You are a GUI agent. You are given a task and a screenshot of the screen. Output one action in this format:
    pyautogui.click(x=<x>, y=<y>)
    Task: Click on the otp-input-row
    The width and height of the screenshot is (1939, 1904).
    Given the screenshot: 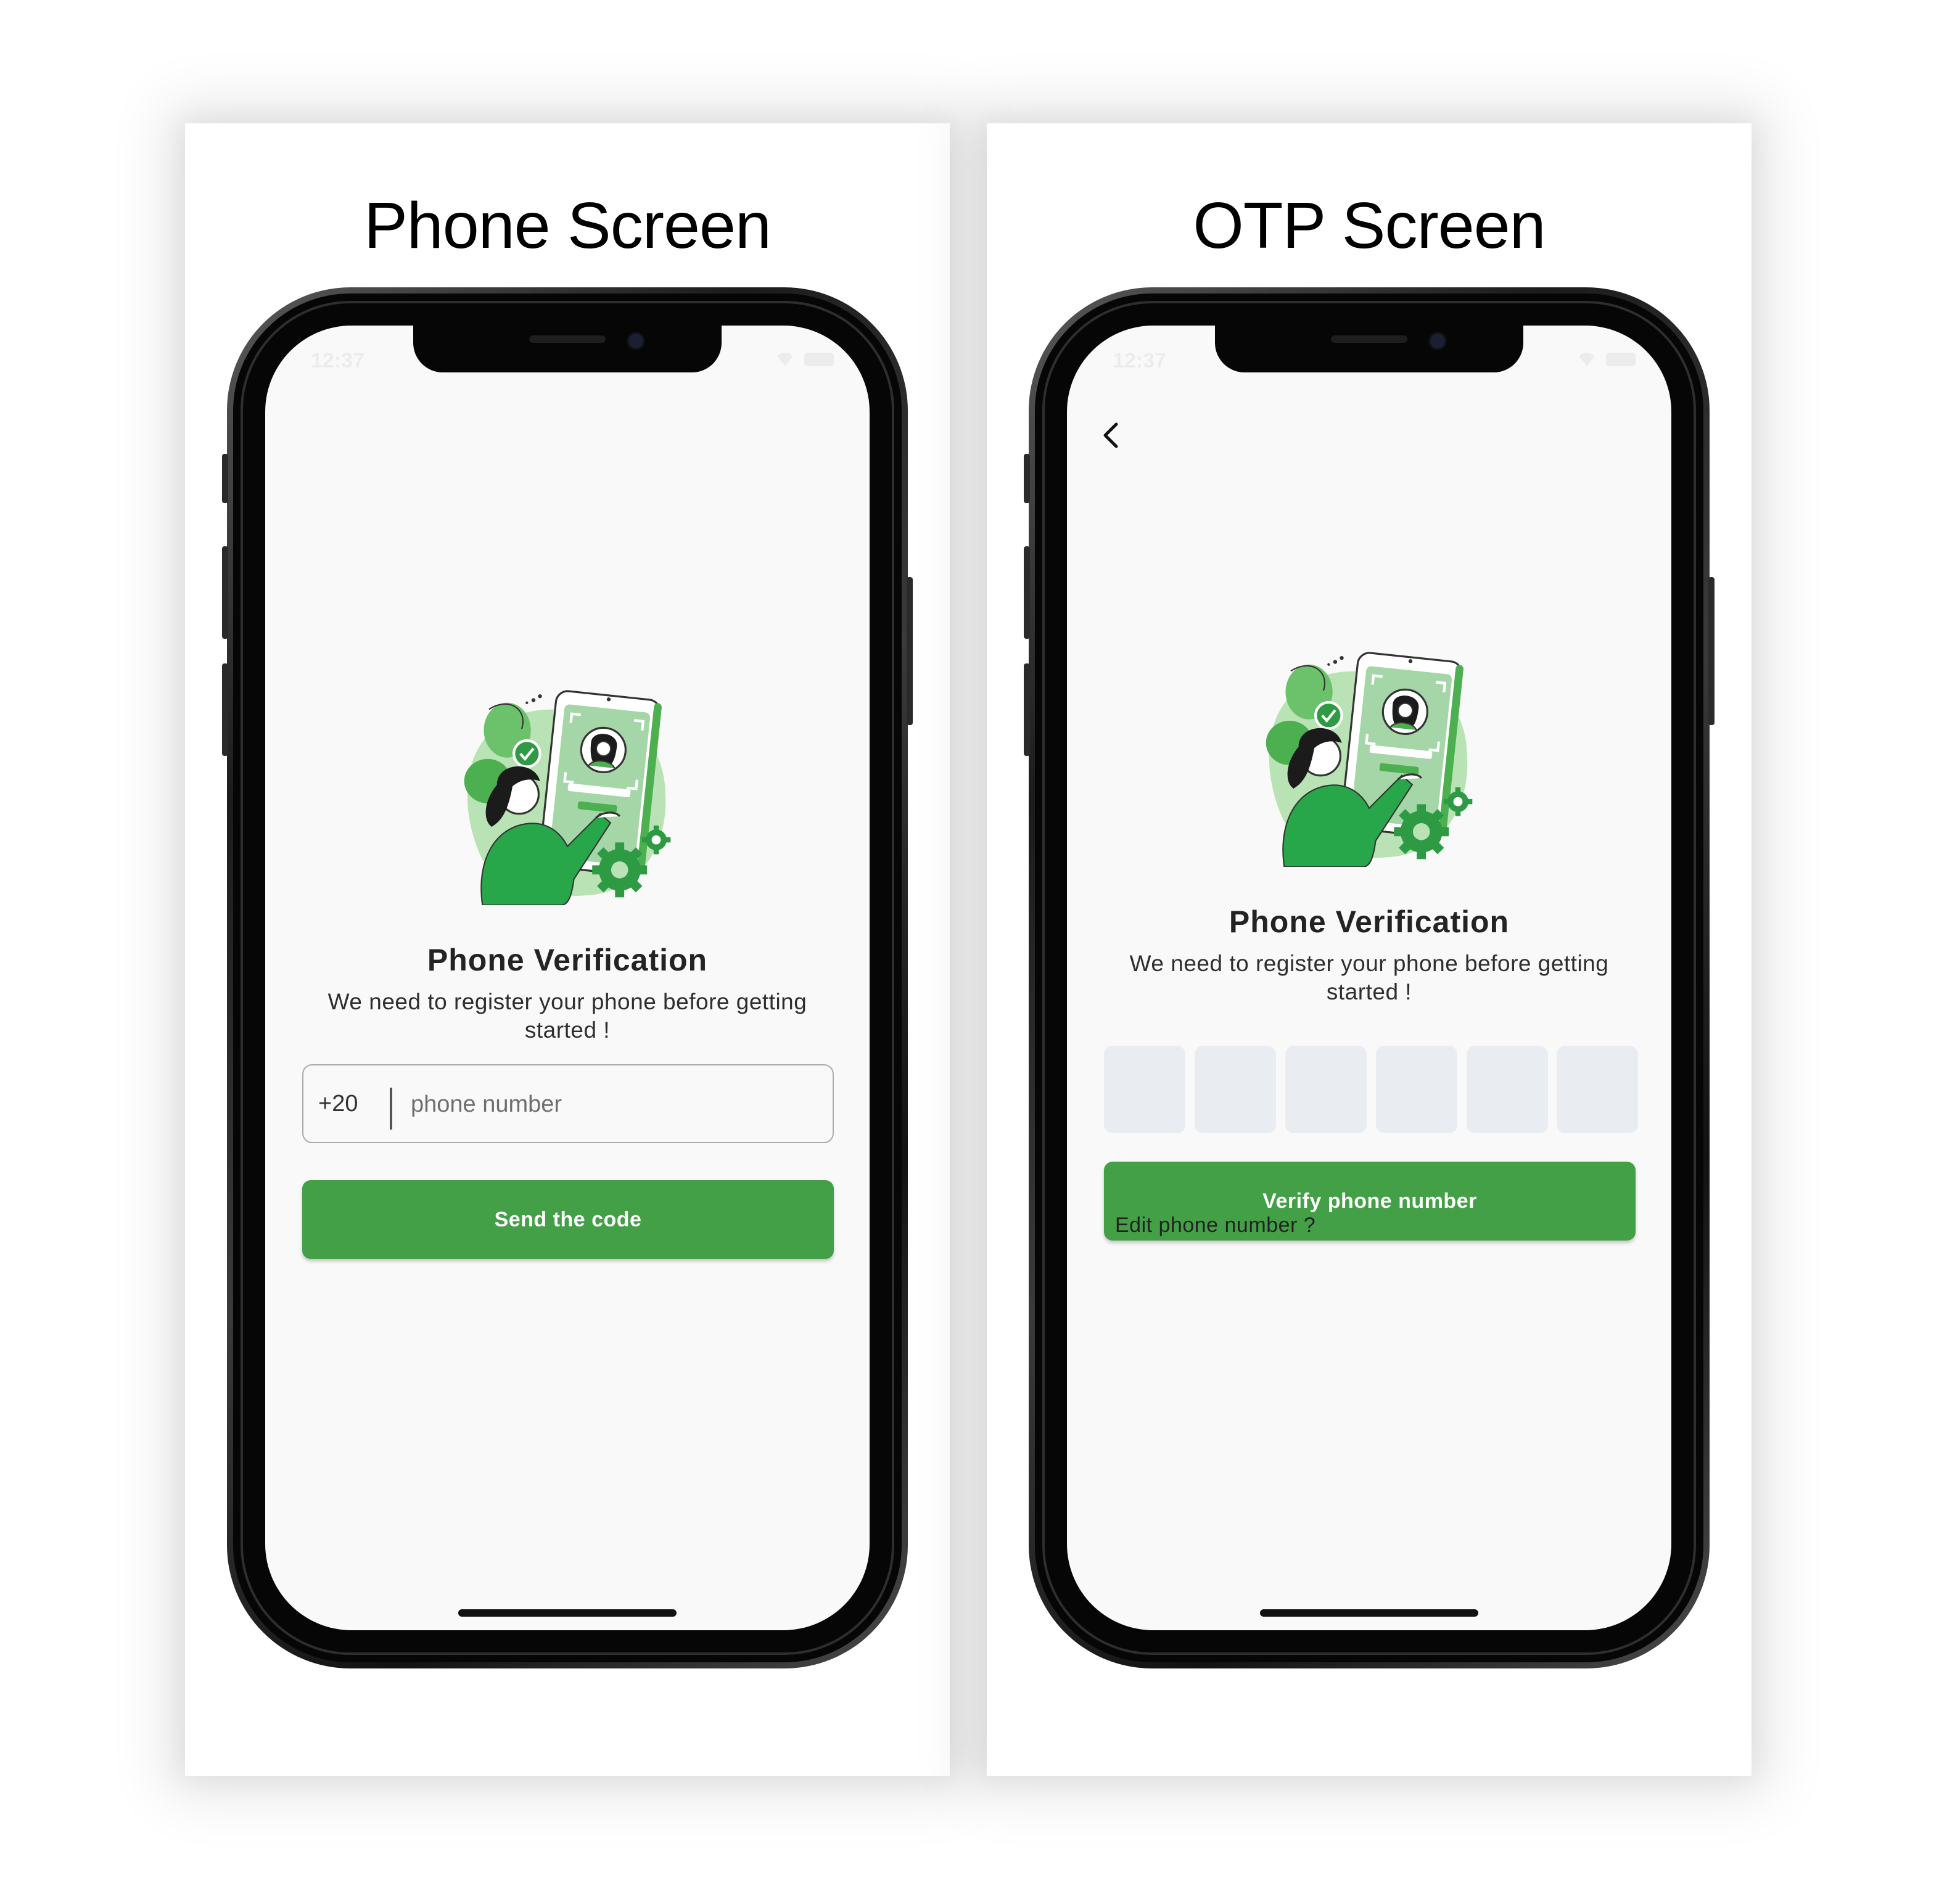 What is the action you would take?
    pyautogui.click(x=1371, y=1089)
    